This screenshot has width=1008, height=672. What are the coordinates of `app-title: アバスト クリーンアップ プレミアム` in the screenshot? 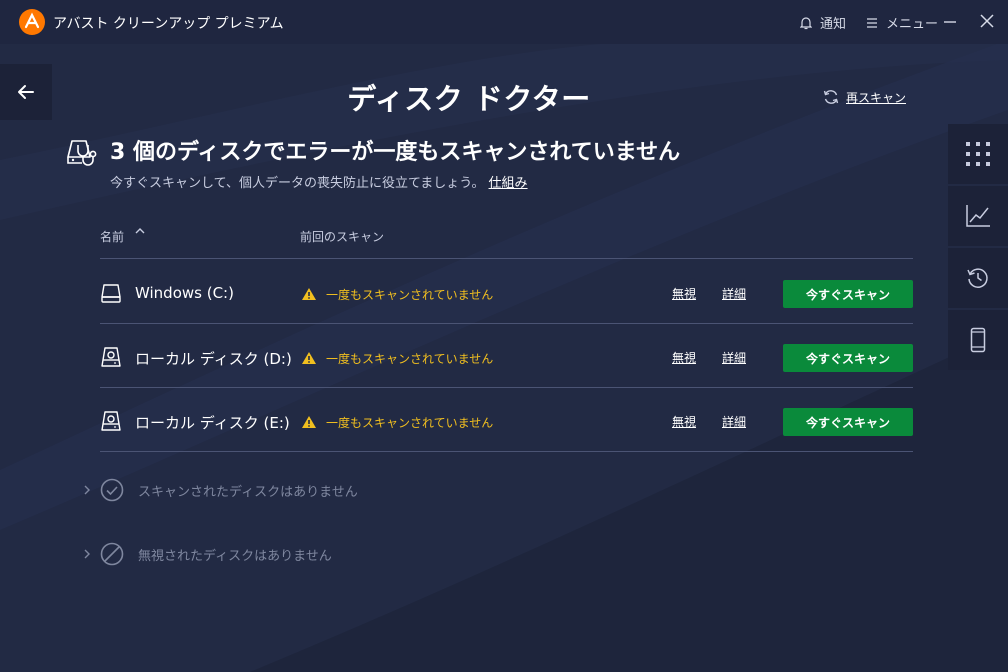 It's located at (168, 24).